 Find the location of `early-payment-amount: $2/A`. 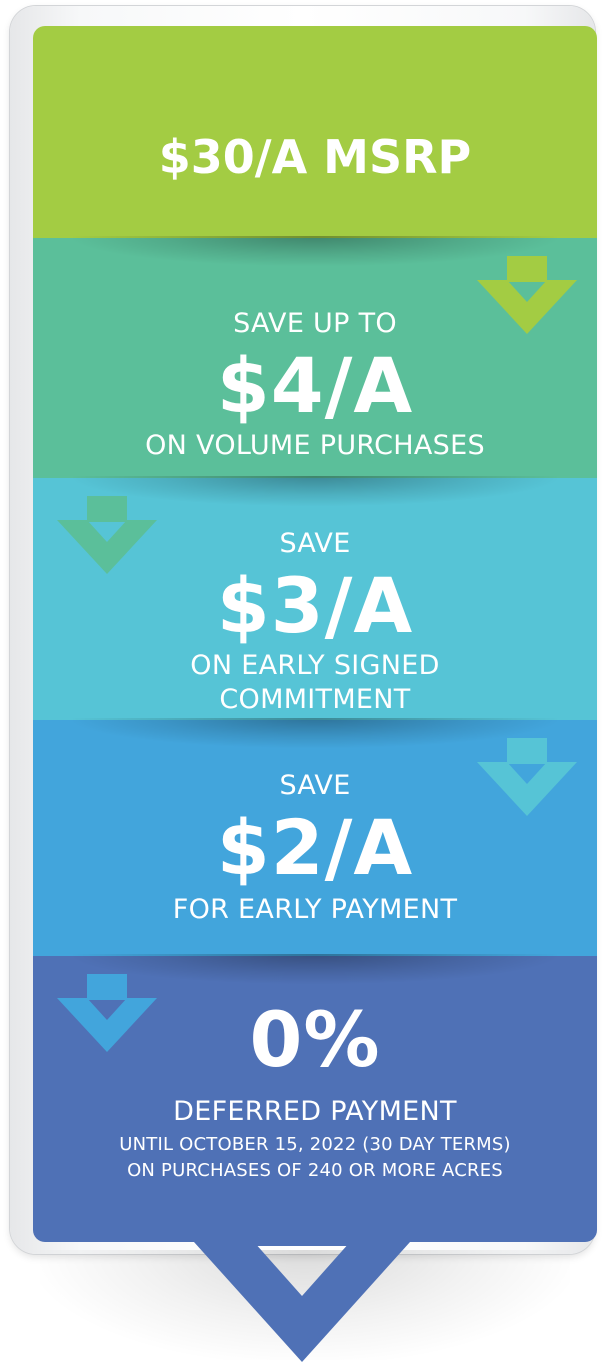

early-payment-amount: $2/A is located at coordinates (315, 847).